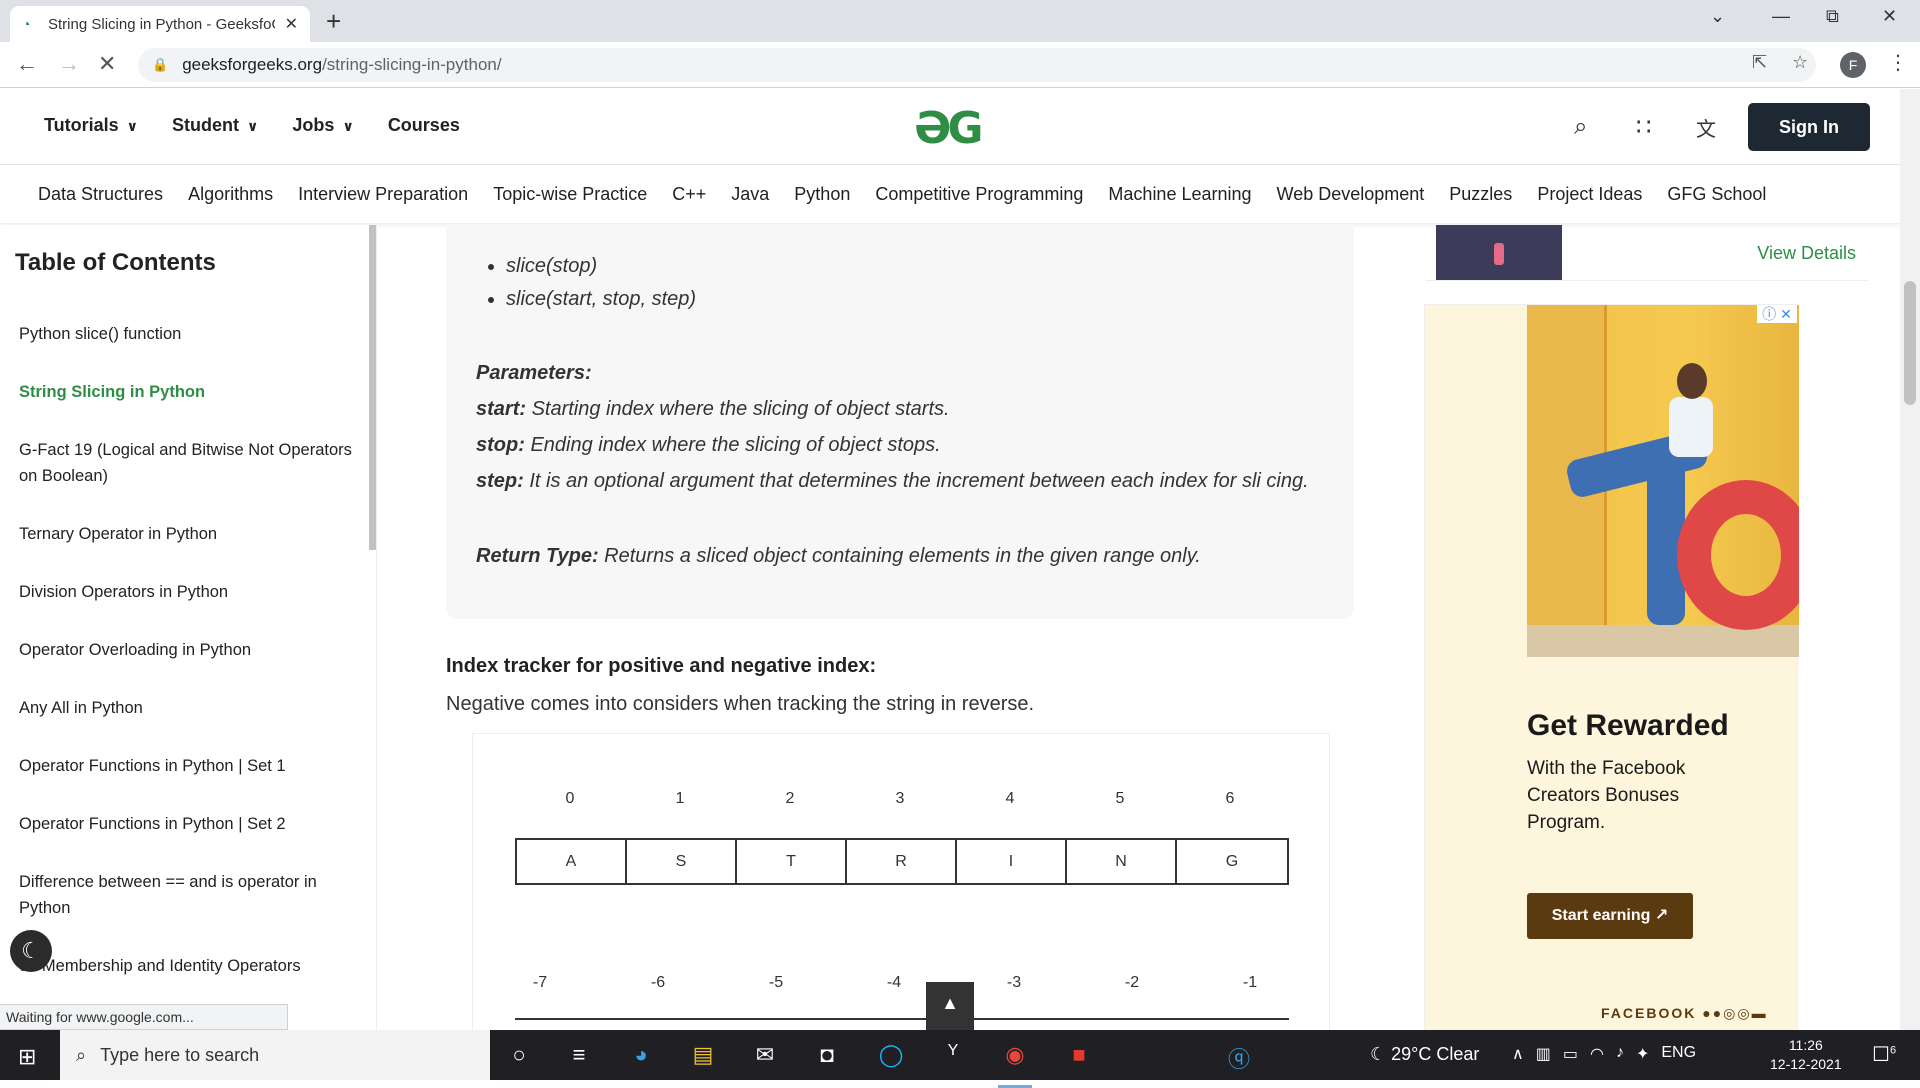 This screenshot has width=1920, height=1088. Describe the element at coordinates (1777, 314) in the screenshot. I see `ad-close-icon: ⓘ ✕` at that location.